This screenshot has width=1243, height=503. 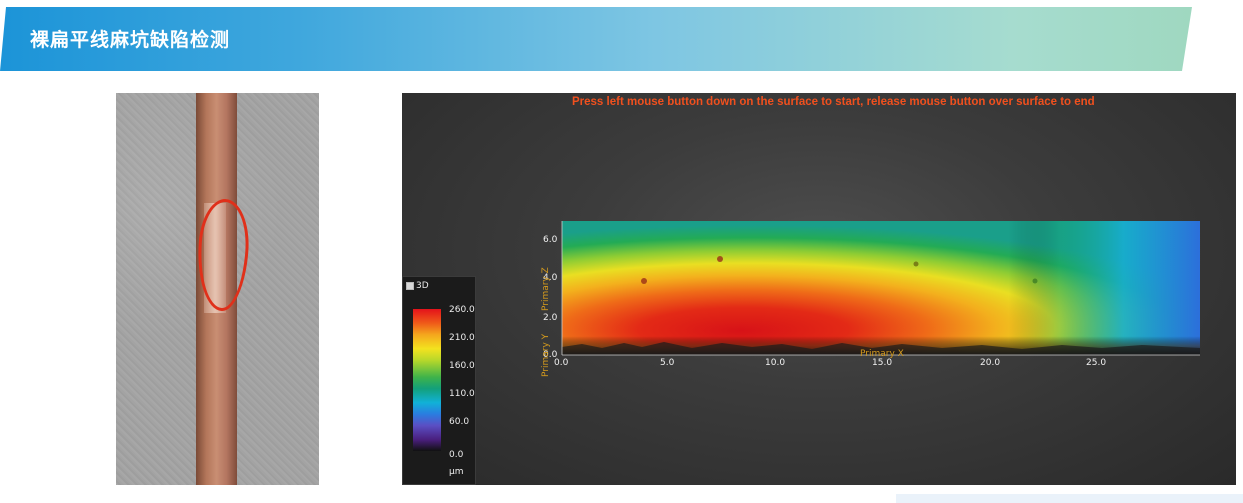 I want to click on axis-title-primary-z: Primary Z, so click(x=546, y=289).